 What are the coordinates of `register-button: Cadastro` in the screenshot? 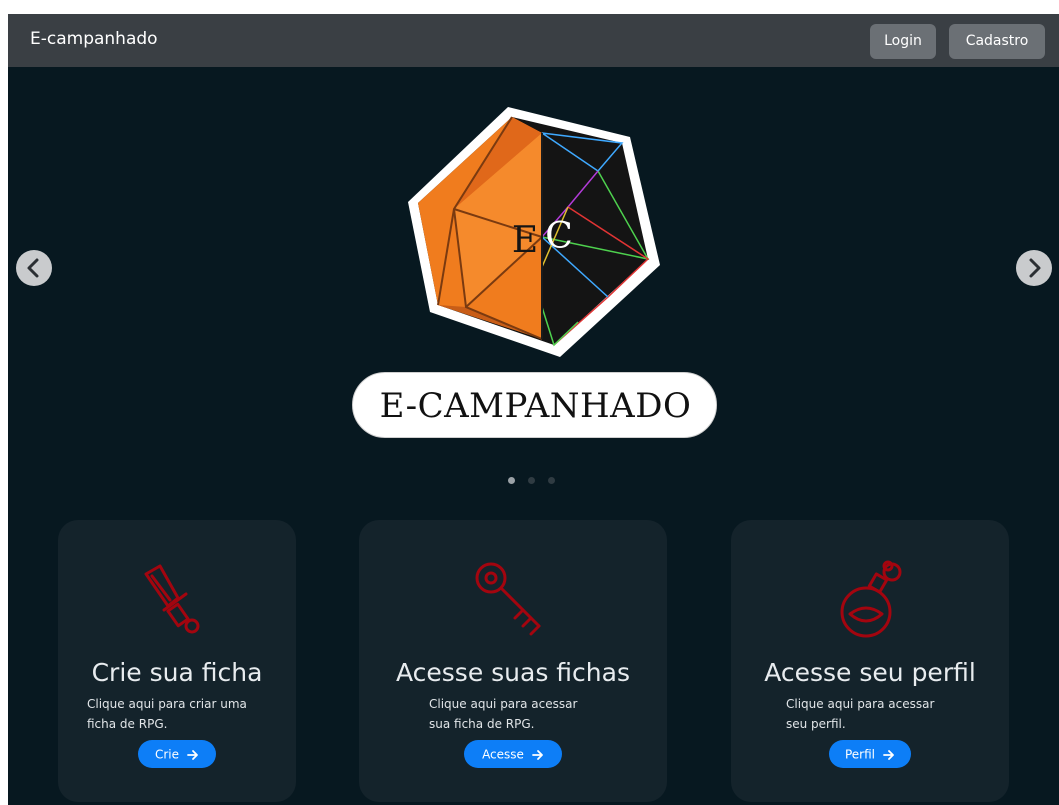 It's located at (997, 41).